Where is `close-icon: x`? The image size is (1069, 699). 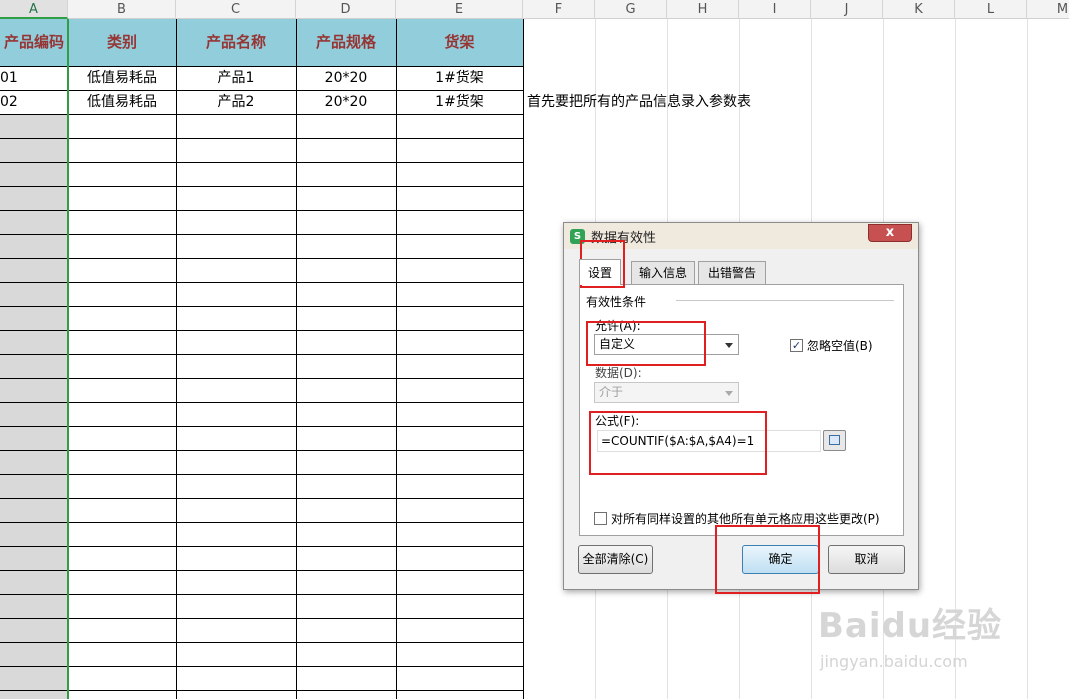 close-icon: x is located at coordinates (890, 233).